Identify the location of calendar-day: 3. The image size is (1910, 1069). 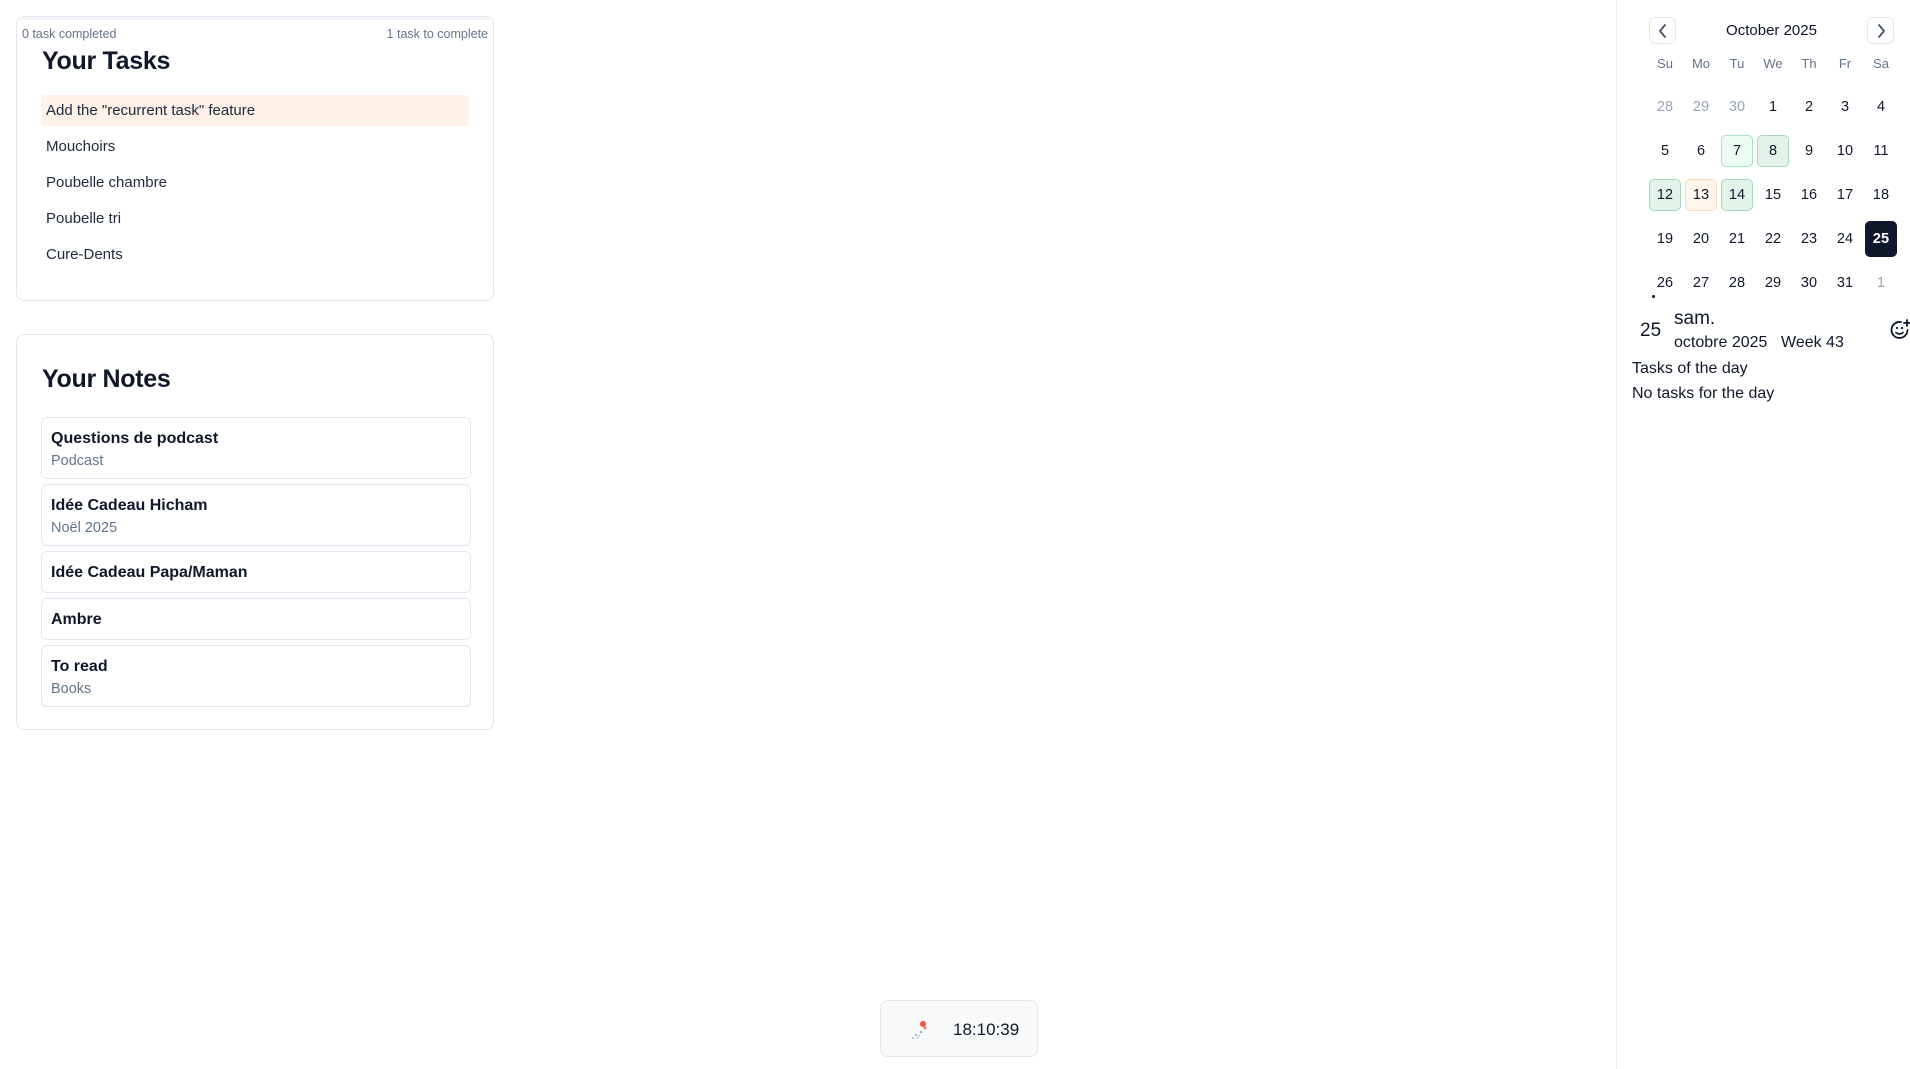
(1845, 107).